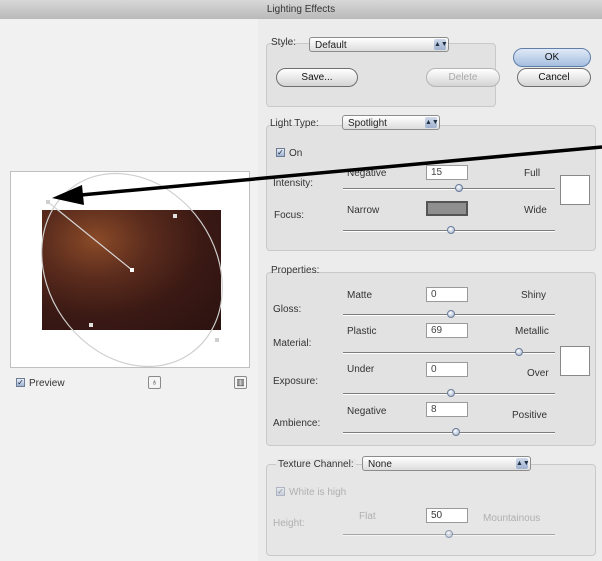  I want to click on delete-light-button: ▥, so click(240, 382).